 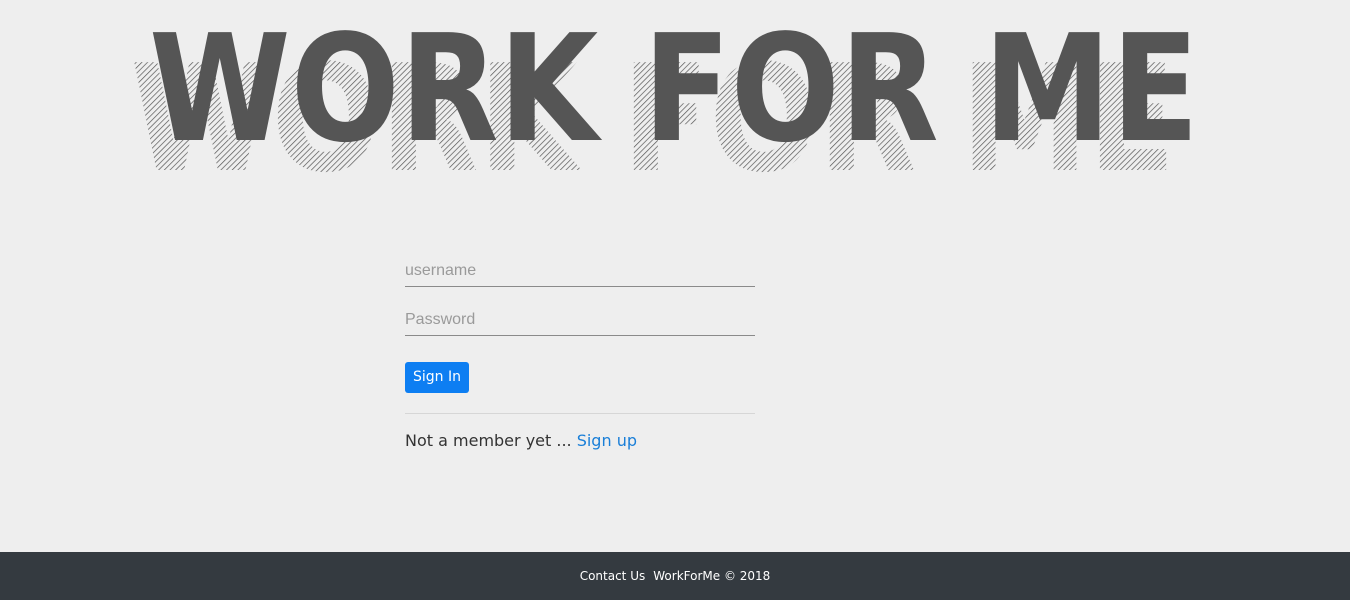 What do you see at coordinates (607, 440) in the screenshot?
I see `sign-up-link: Sign up` at bounding box center [607, 440].